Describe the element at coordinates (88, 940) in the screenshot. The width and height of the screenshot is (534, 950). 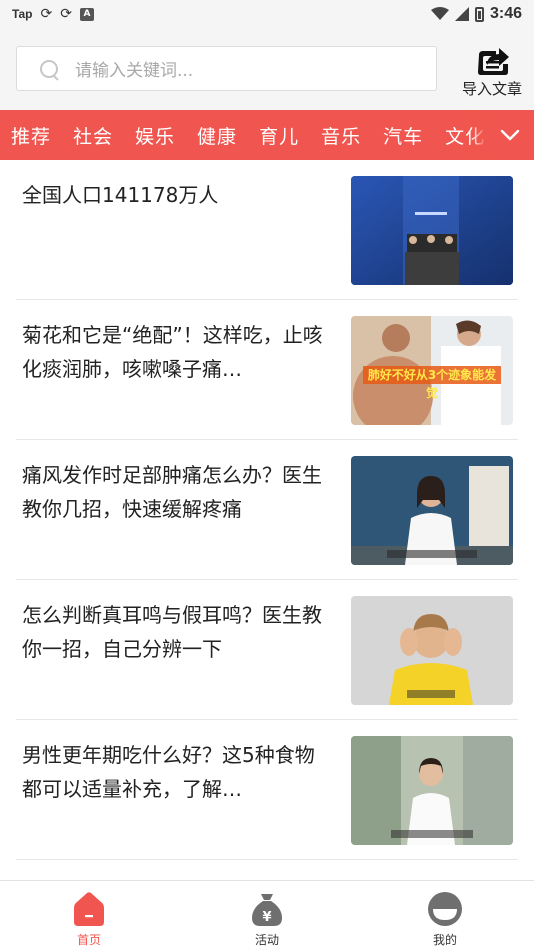
I see `nav-label-home: 首页` at that location.